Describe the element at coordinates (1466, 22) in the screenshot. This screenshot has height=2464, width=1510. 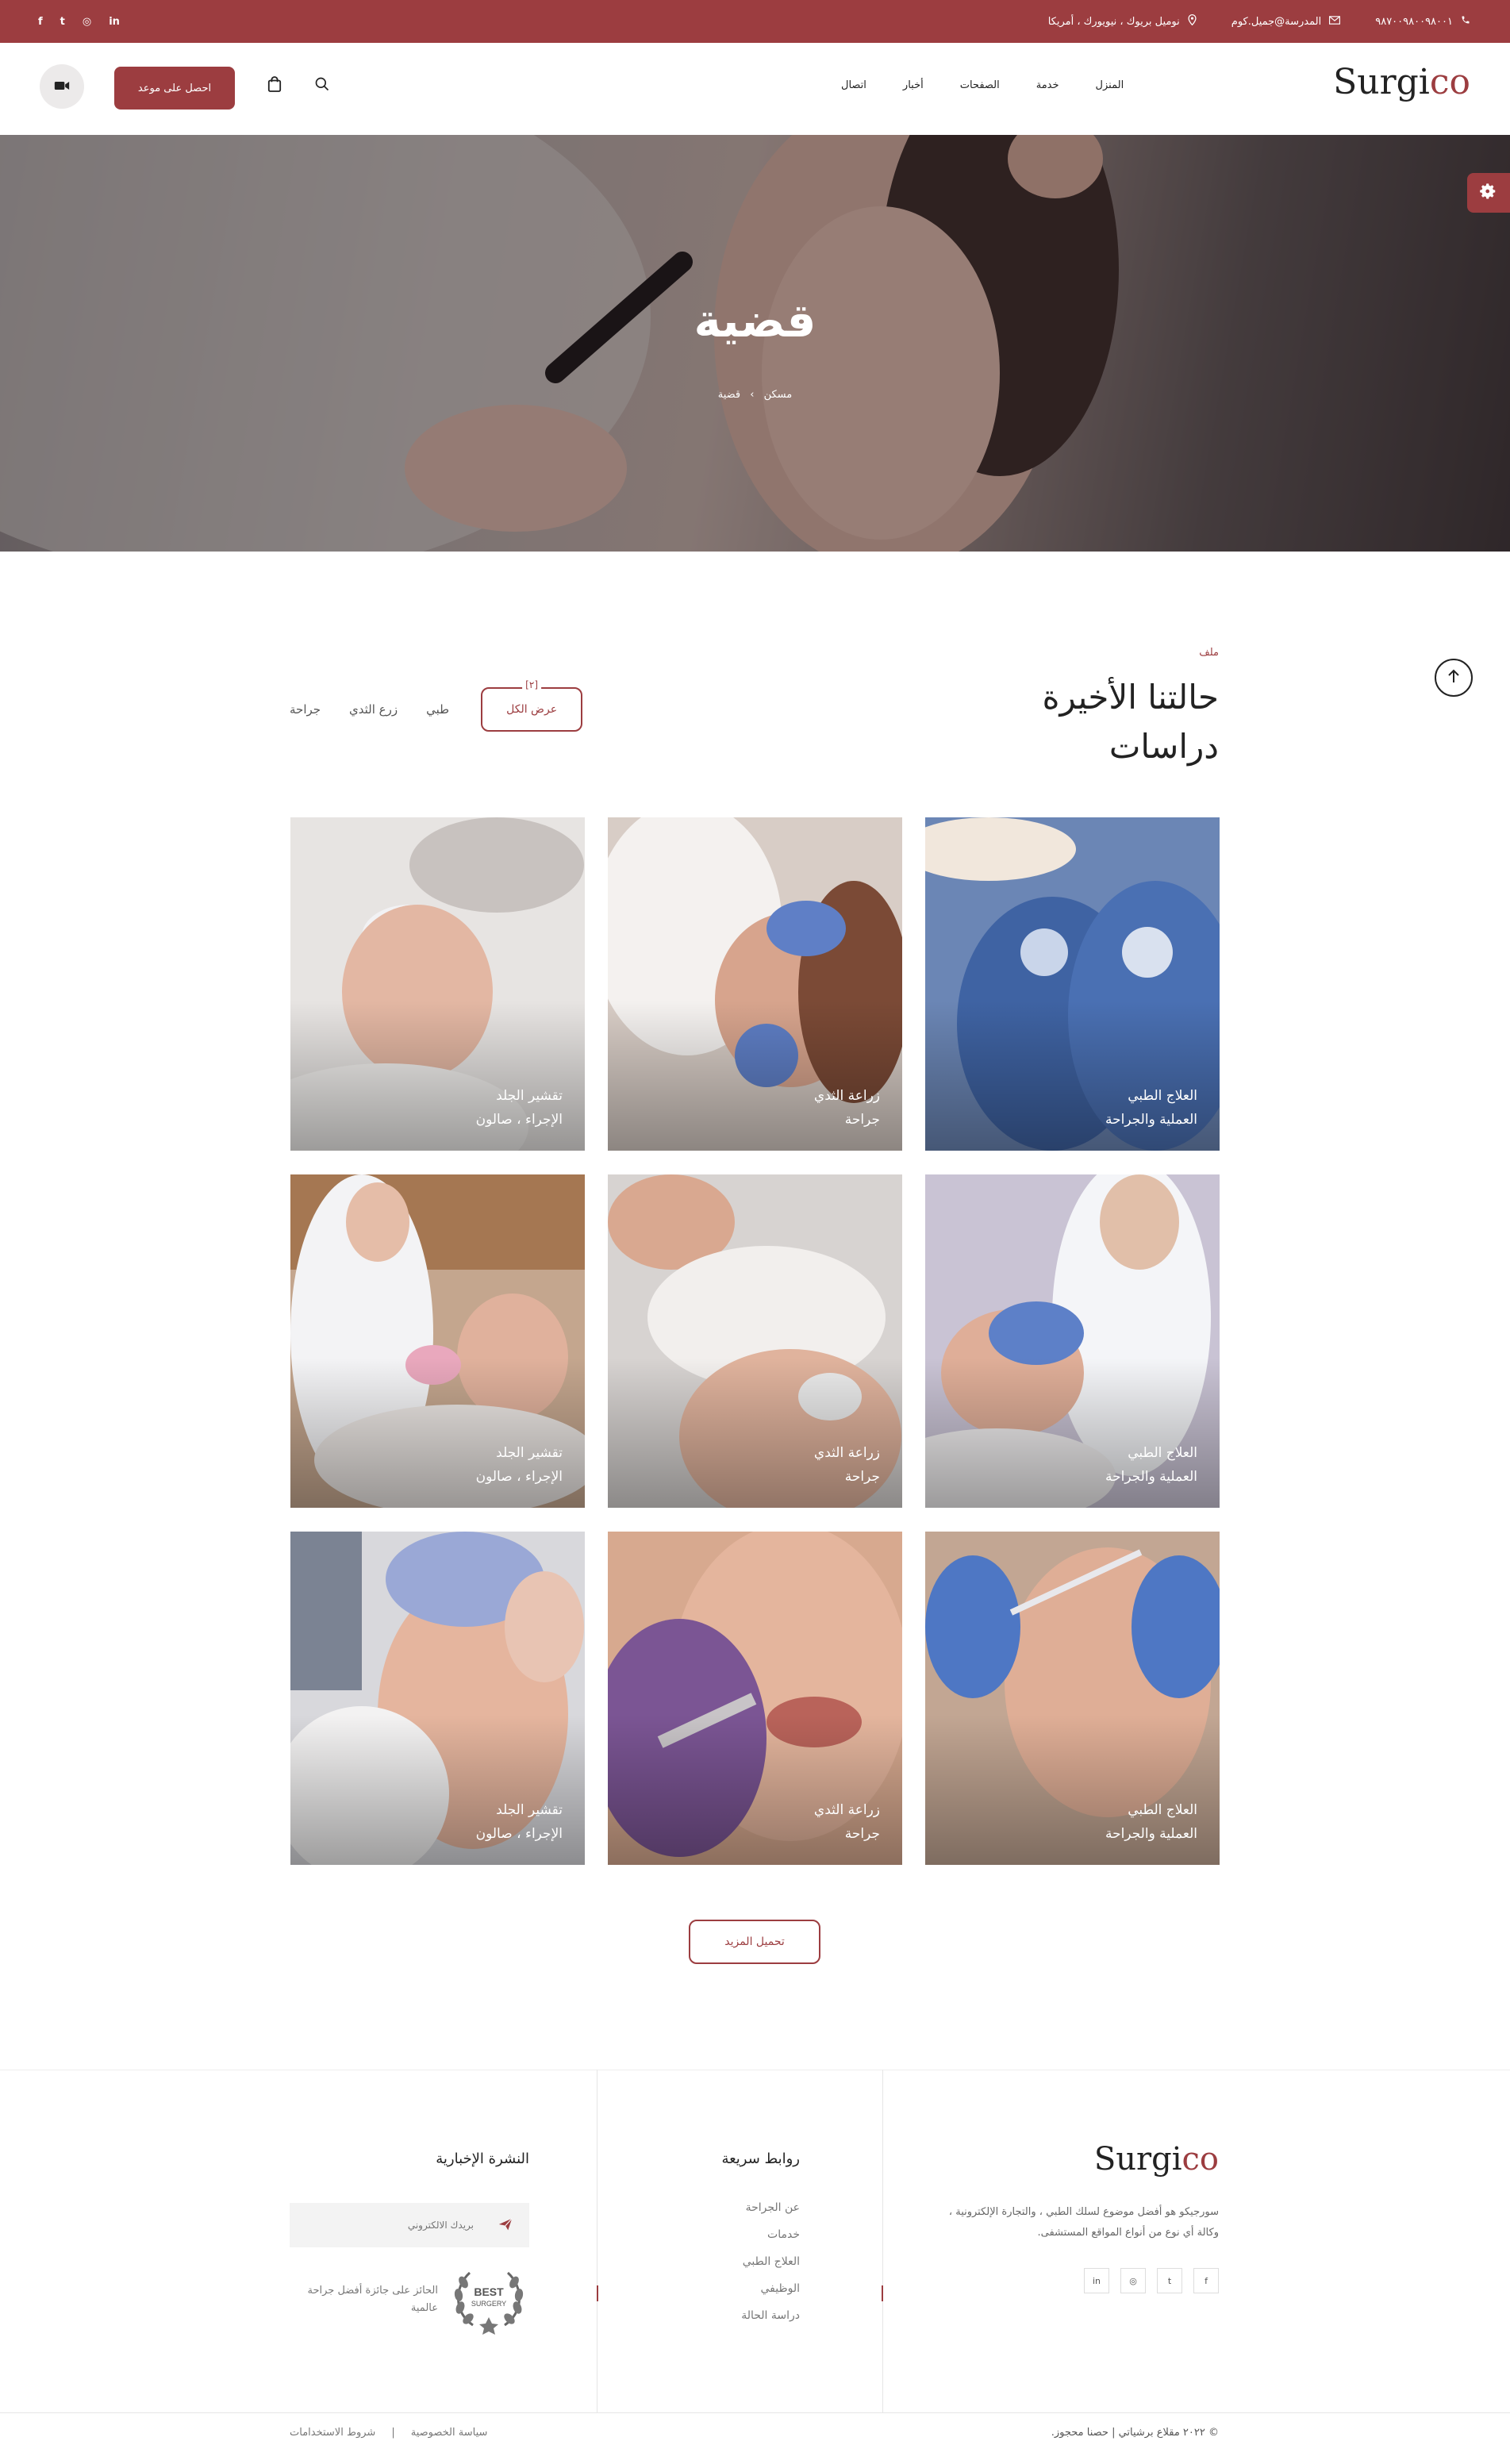
I see `phone-icon` at that location.